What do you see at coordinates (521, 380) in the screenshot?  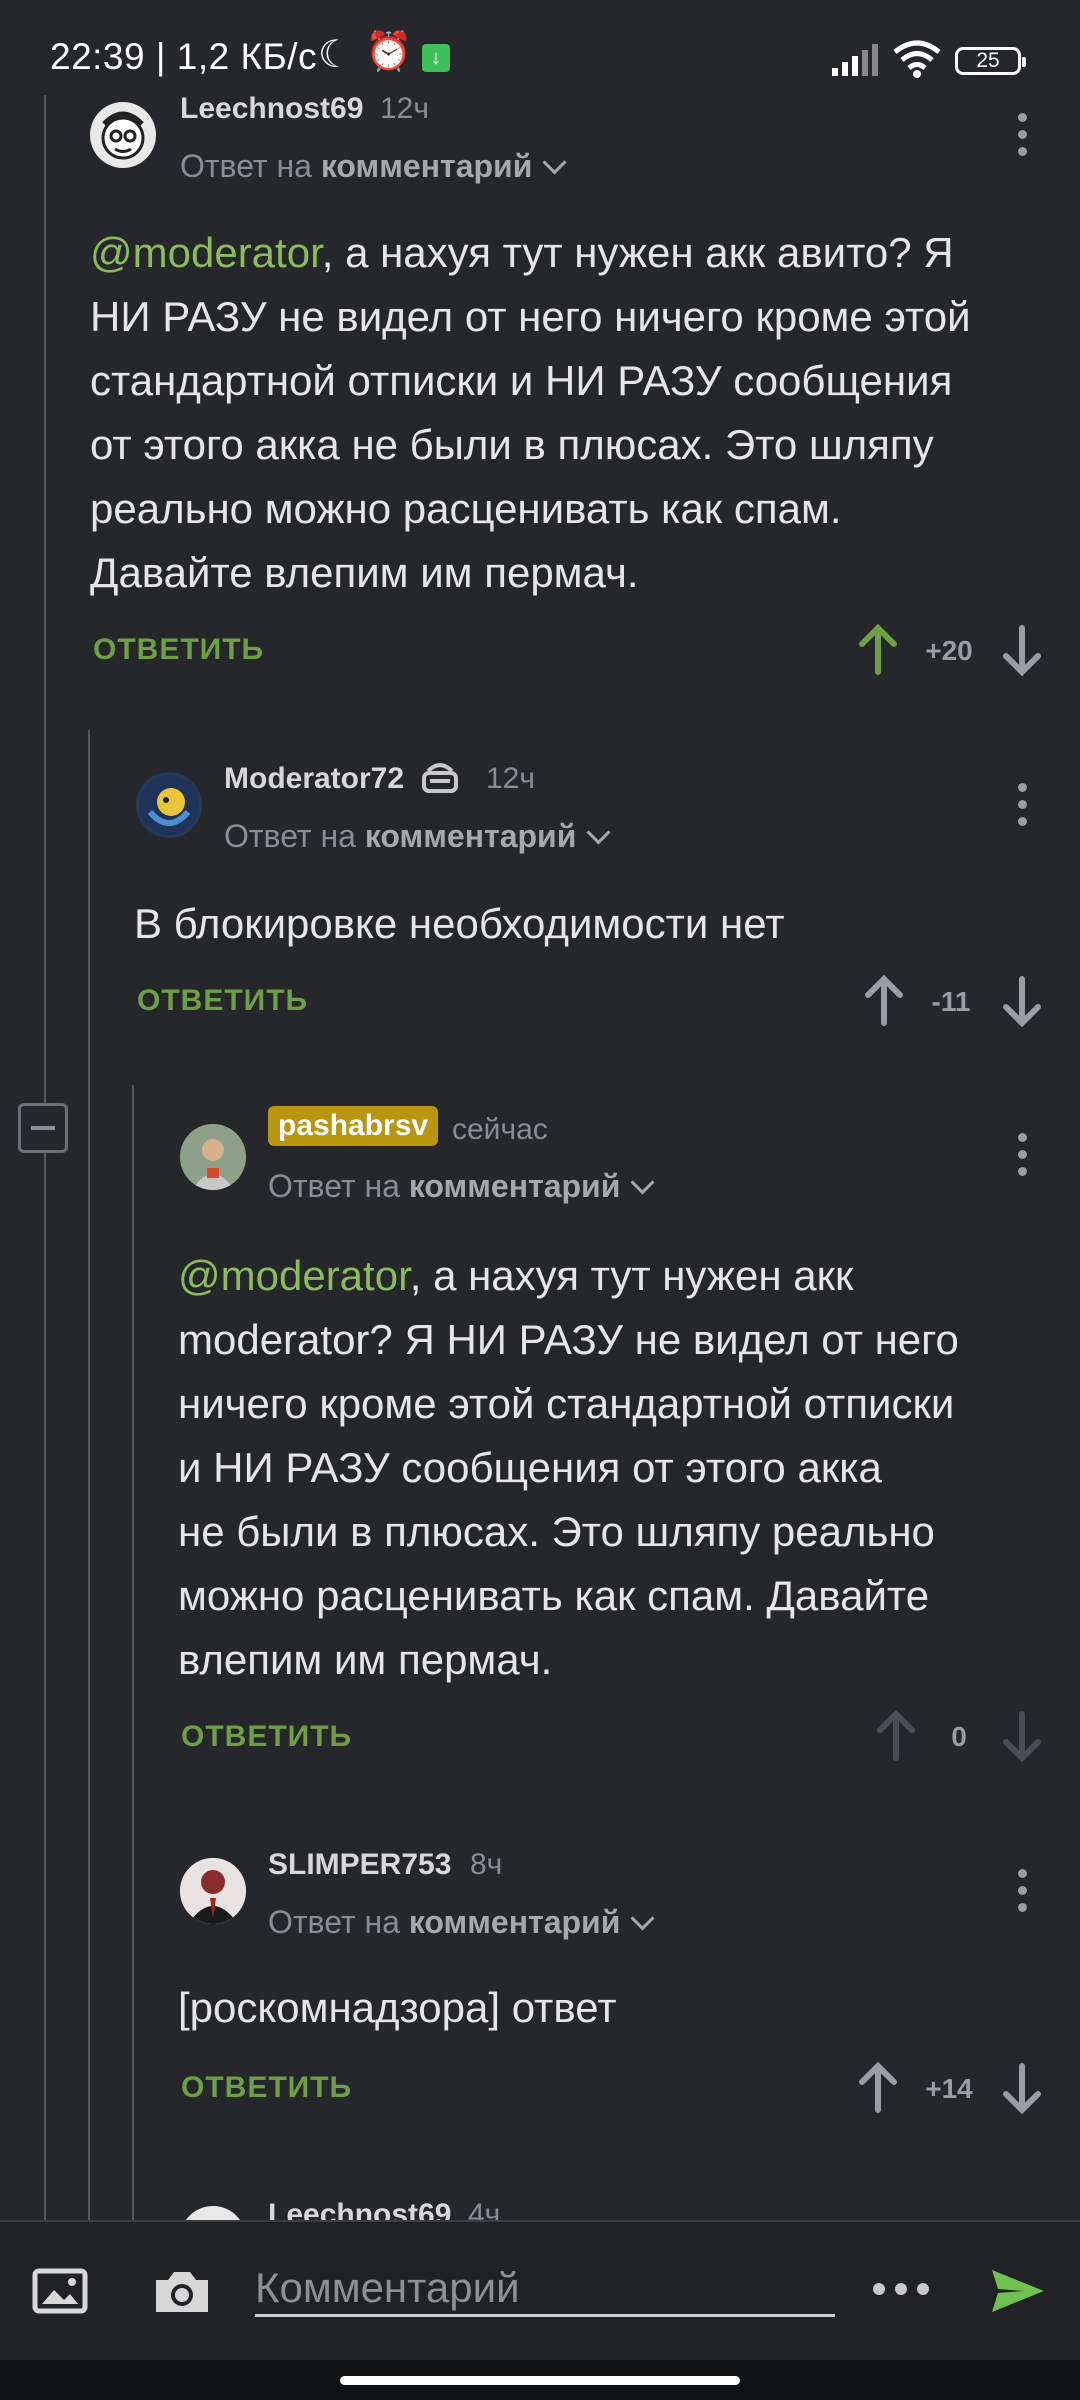 I see `comment-body-line: стандартной отписки и НИ РАЗУ сообщения` at bounding box center [521, 380].